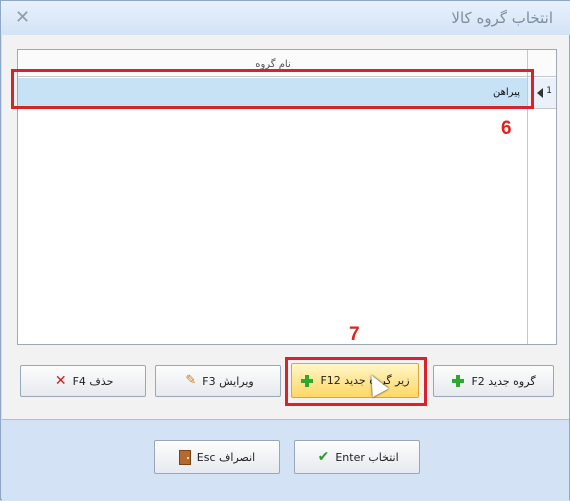  What do you see at coordinates (354, 334) in the screenshot?
I see `button-marker-label: 7` at bounding box center [354, 334].